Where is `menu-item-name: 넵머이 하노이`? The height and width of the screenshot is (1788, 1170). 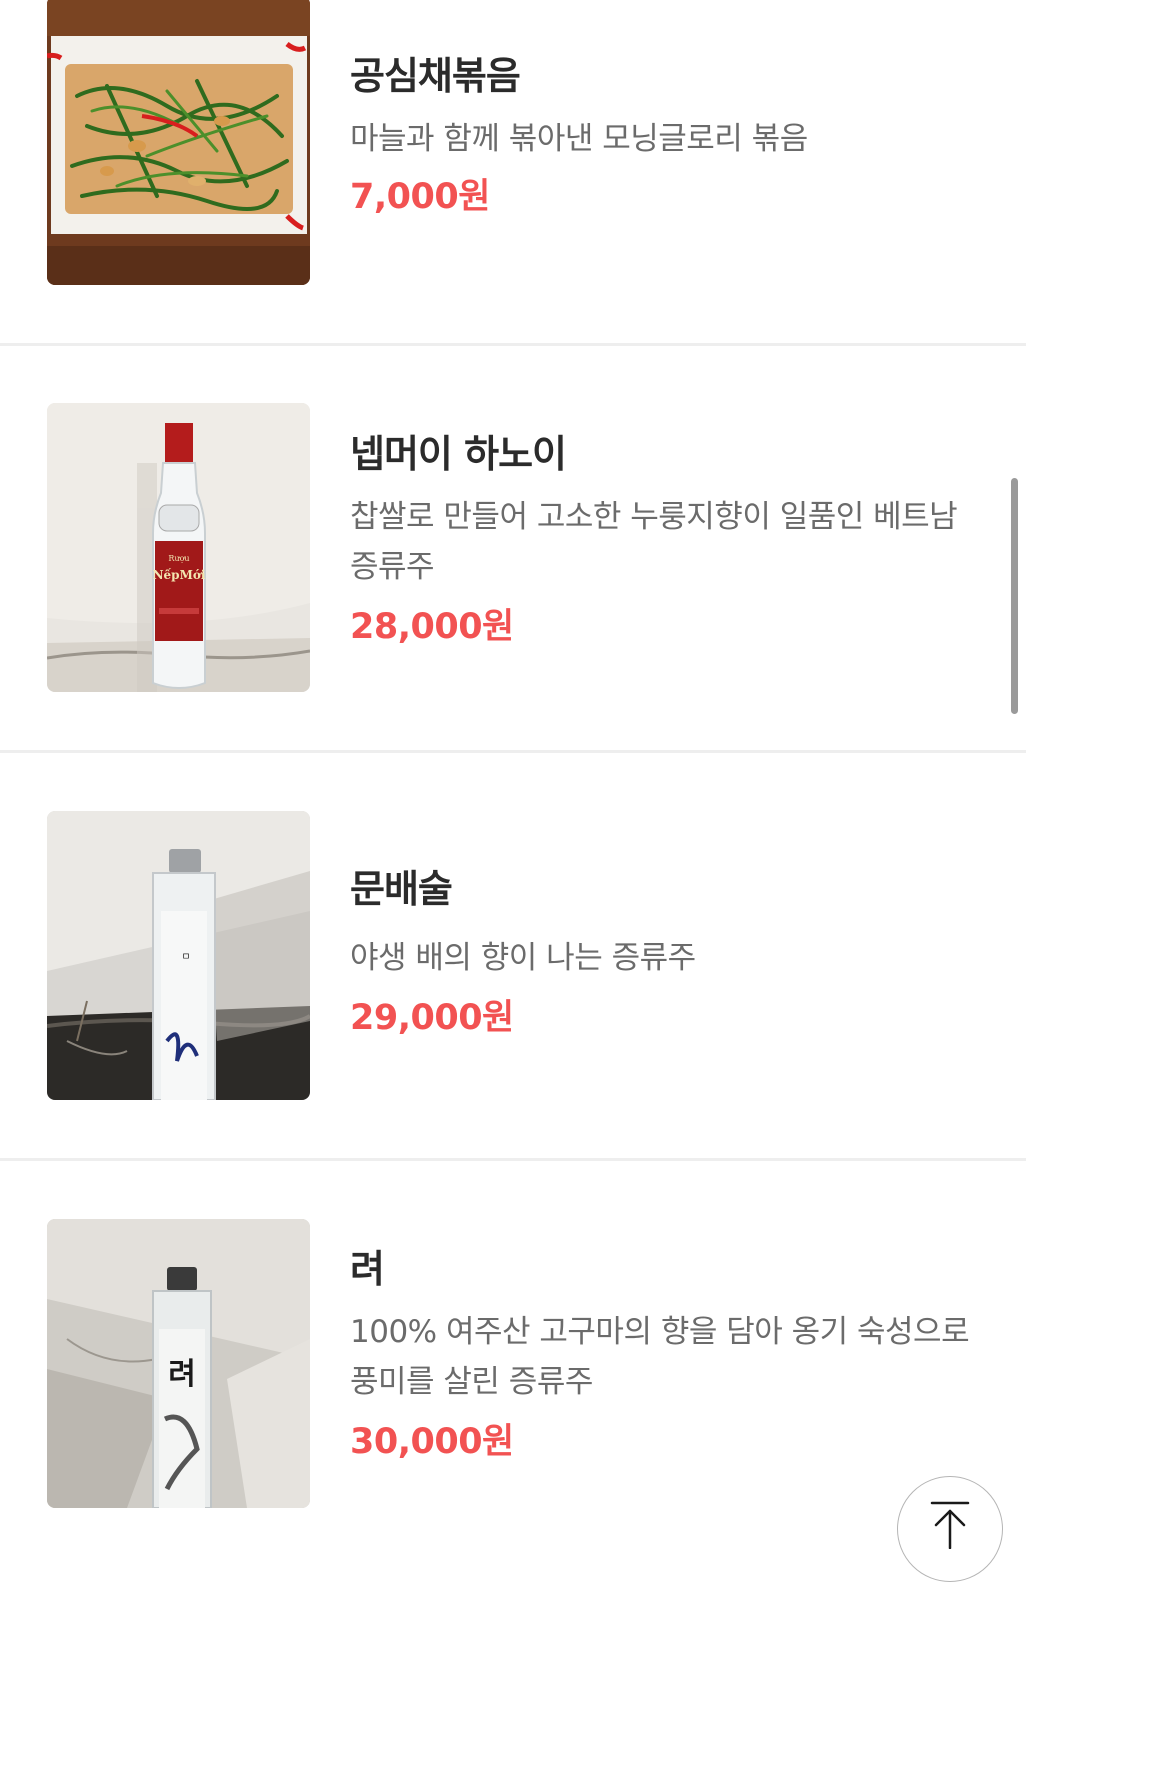
menu-item-name: 넵머이 하노이 is located at coordinates (458, 454).